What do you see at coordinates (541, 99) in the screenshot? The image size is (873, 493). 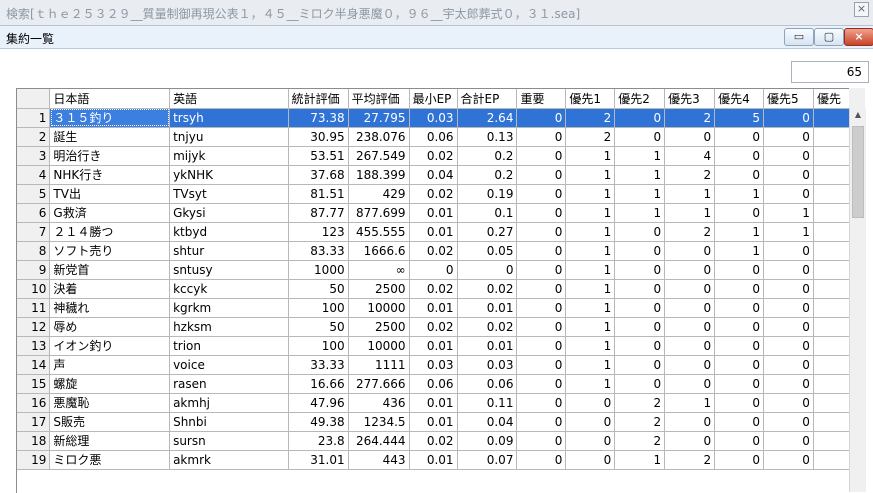 I see `column-header: 重要` at bounding box center [541, 99].